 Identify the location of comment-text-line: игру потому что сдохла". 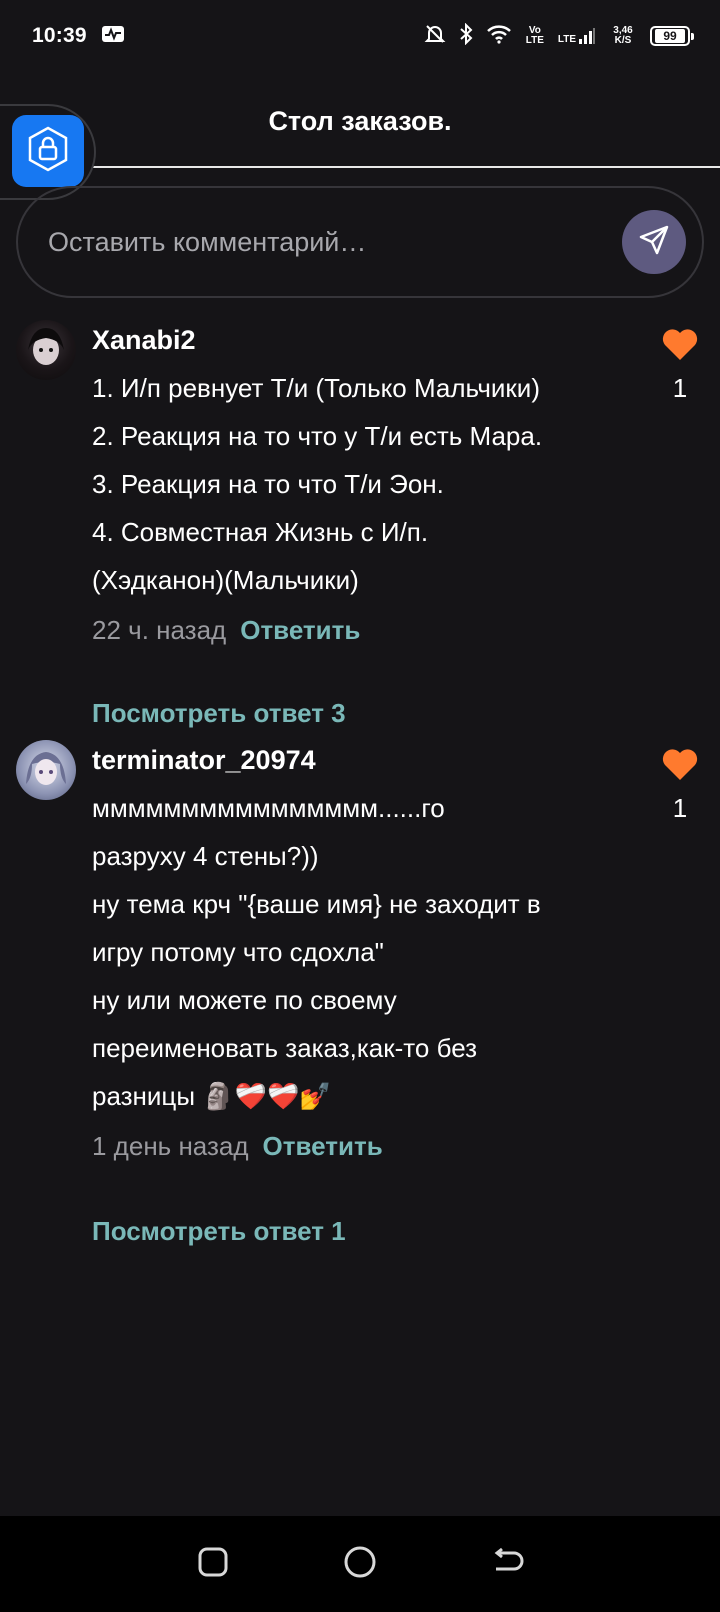
(238, 952).